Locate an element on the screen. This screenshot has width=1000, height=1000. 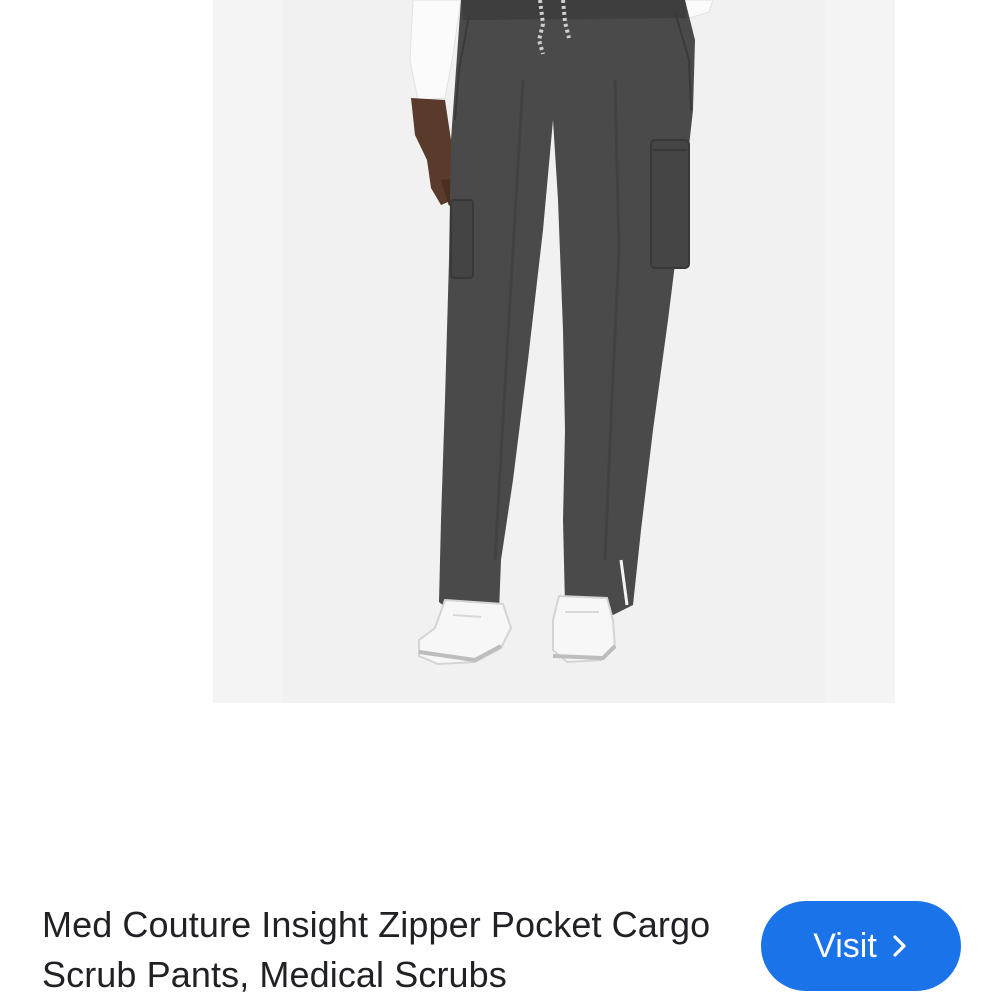
visit-button: Visit is located at coordinates (861, 946).